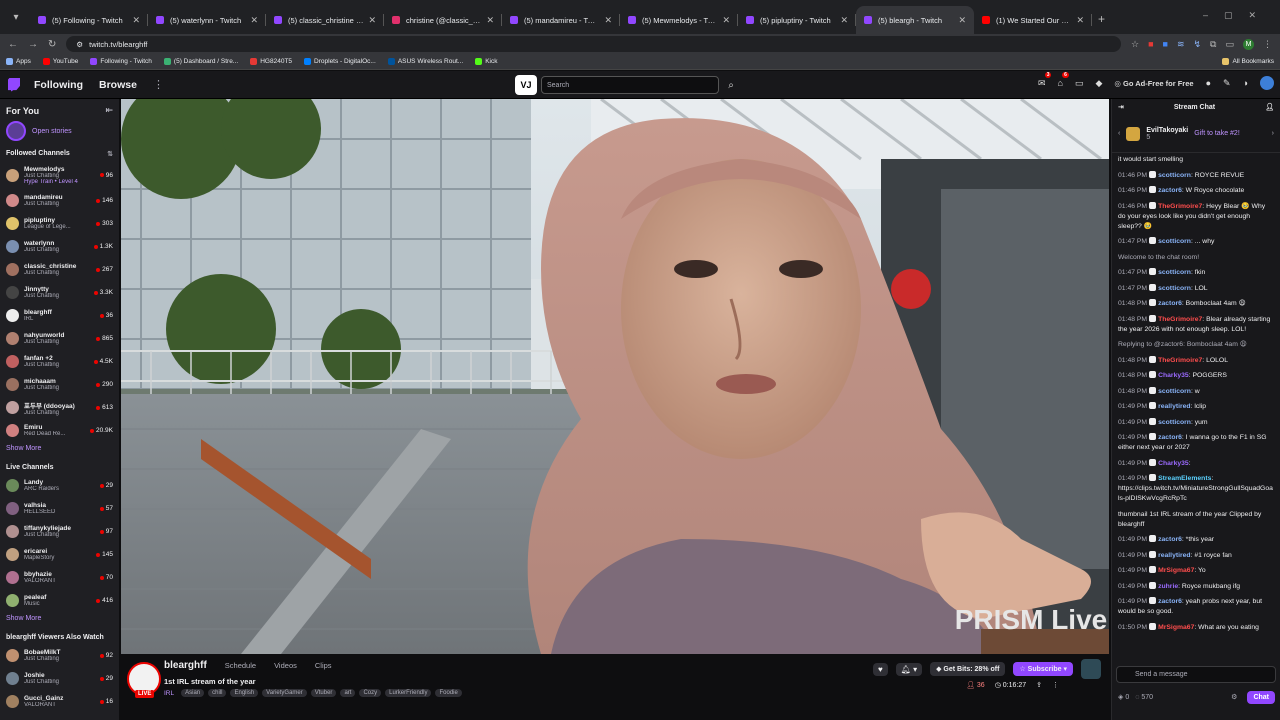 Image resolution: width=1280 pixels, height=720 pixels. What do you see at coordinates (1196, 134) in the screenshot?
I see `pinned-gift-bar: ‹ EvilTakoyaki 5 Gift to take #2! ›` at bounding box center [1196, 134].